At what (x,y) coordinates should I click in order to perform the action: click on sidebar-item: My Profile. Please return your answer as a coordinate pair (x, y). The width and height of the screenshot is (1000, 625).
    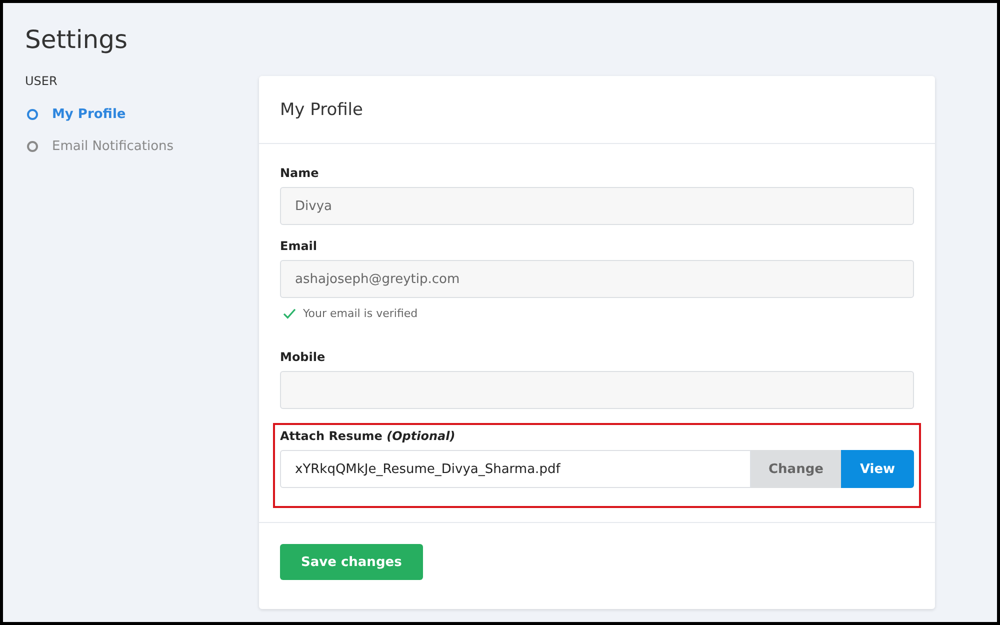
    Looking at the image, I should click on (143, 114).